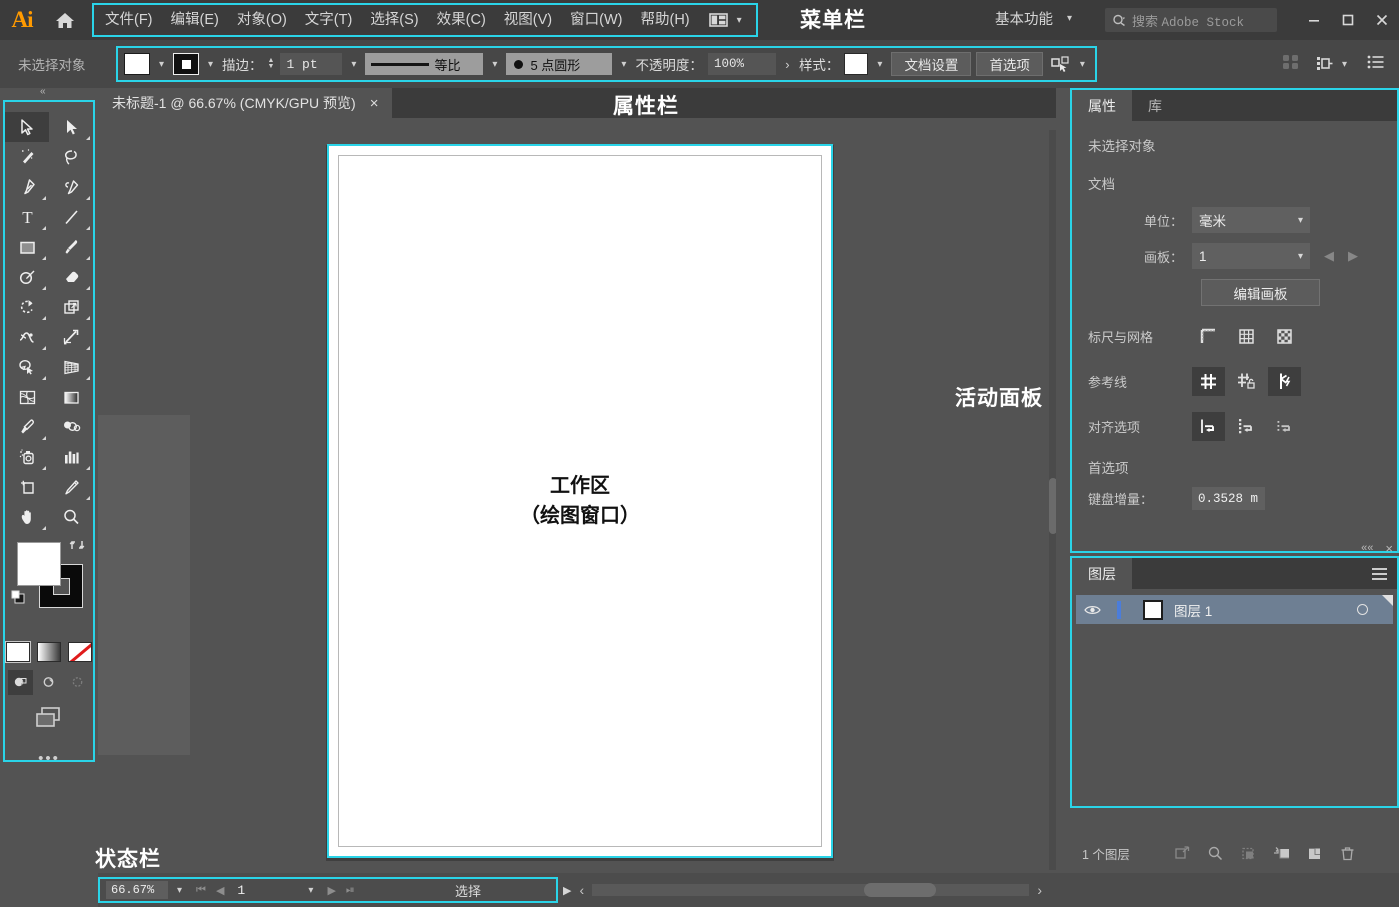 The width and height of the screenshot is (1399, 907). What do you see at coordinates (664, 20) in the screenshot?
I see `menu-item-help: 帮助(H)` at bounding box center [664, 20].